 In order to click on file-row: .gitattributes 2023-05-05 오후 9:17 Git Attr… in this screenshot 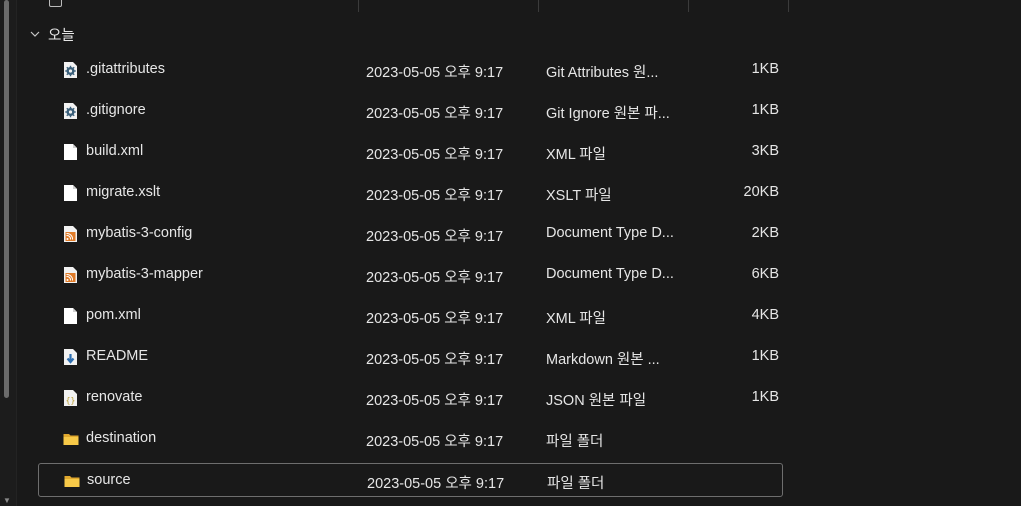, I will do `click(410, 70)`.